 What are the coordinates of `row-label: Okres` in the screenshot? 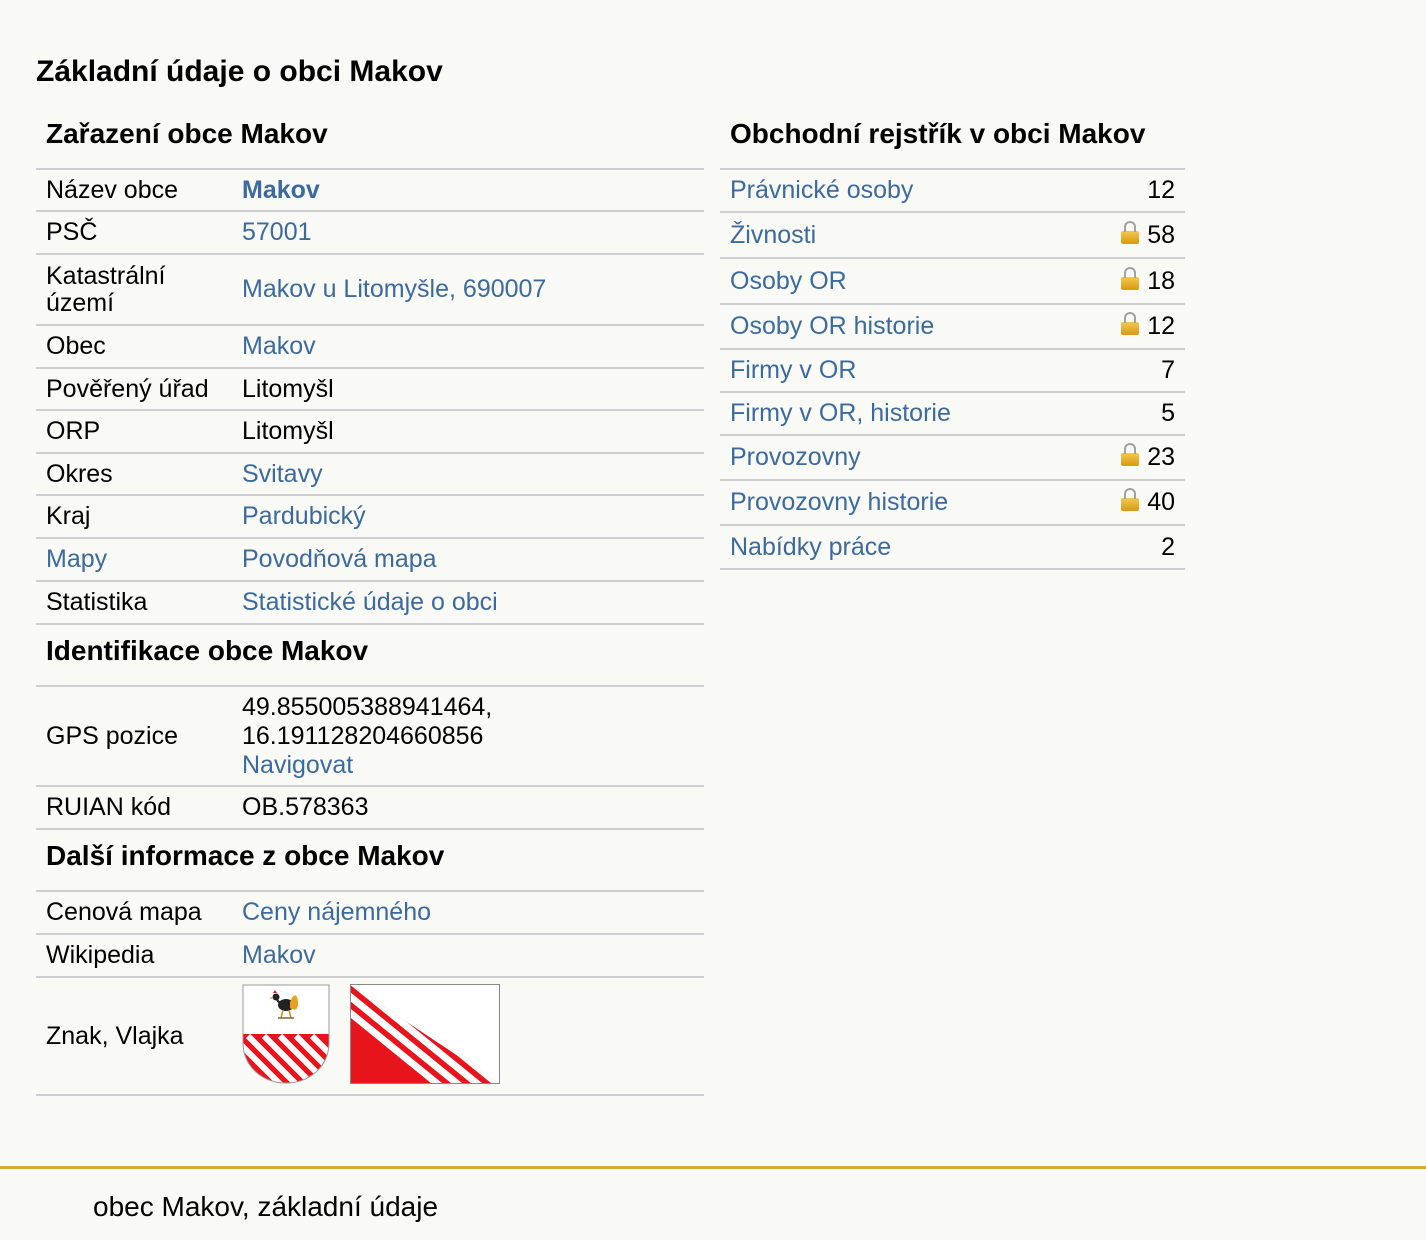 It's located at (134, 474).